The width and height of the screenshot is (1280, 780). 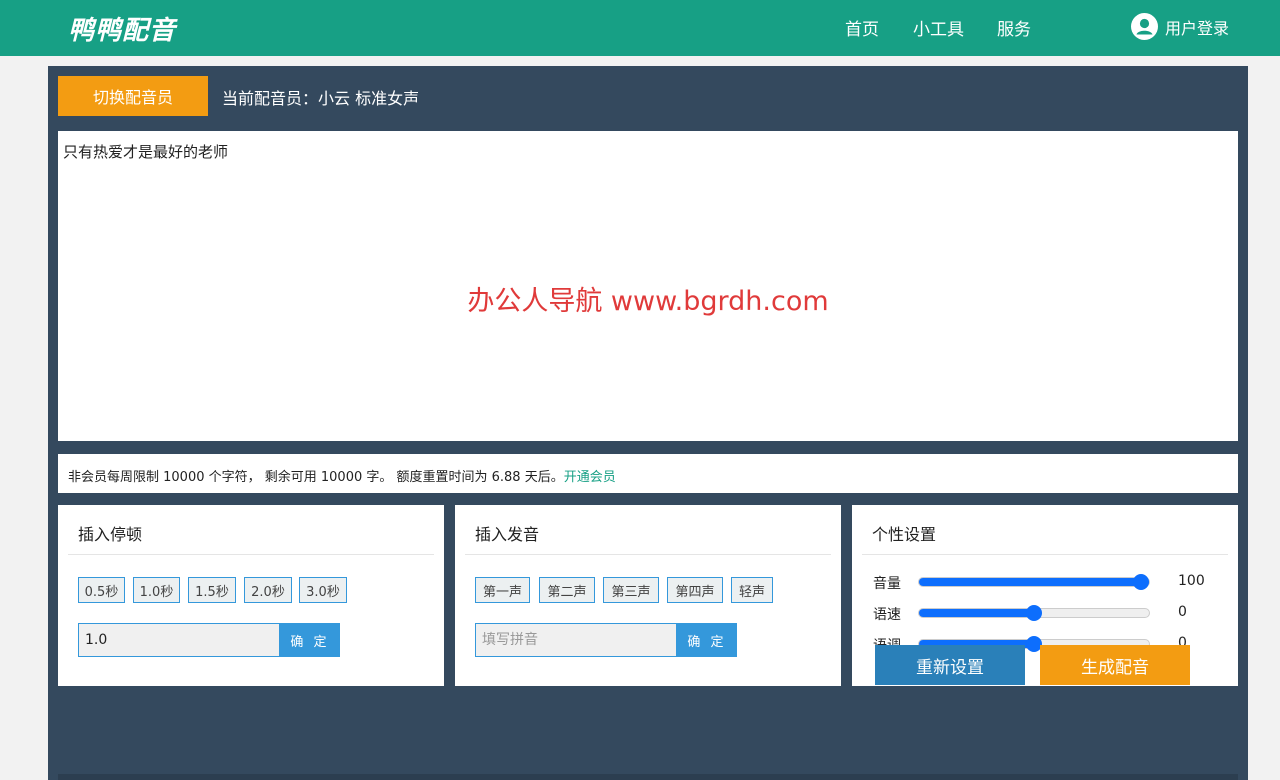 What do you see at coordinates (1144, 26) in the screenshot?
I see `user-avatar-icon` at bounding box center [1144, 26].